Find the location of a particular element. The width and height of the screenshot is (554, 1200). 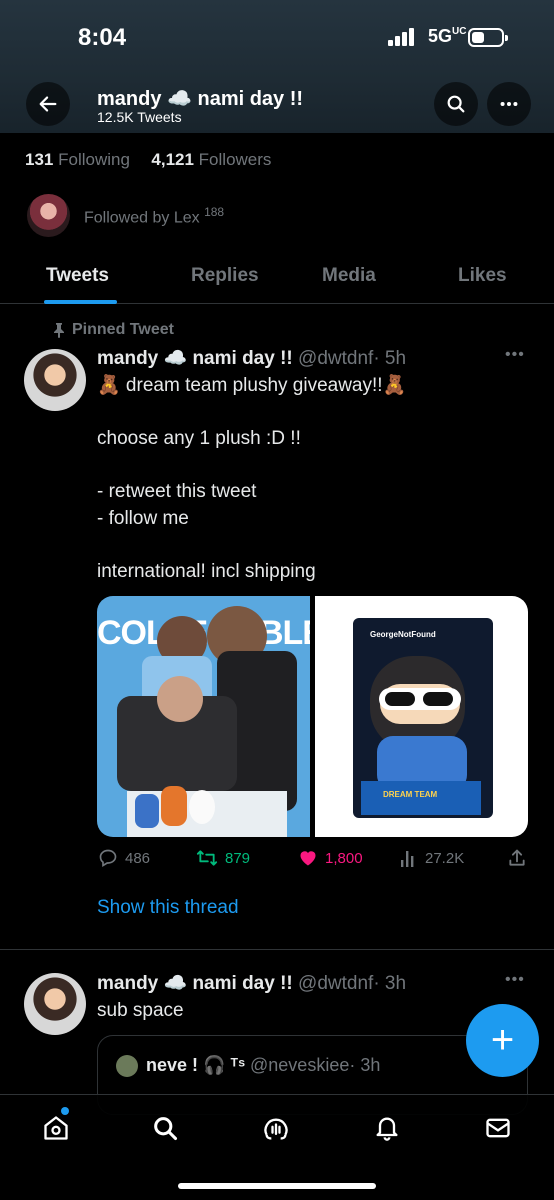

mail-icon is located at coordinates (498, 1128).